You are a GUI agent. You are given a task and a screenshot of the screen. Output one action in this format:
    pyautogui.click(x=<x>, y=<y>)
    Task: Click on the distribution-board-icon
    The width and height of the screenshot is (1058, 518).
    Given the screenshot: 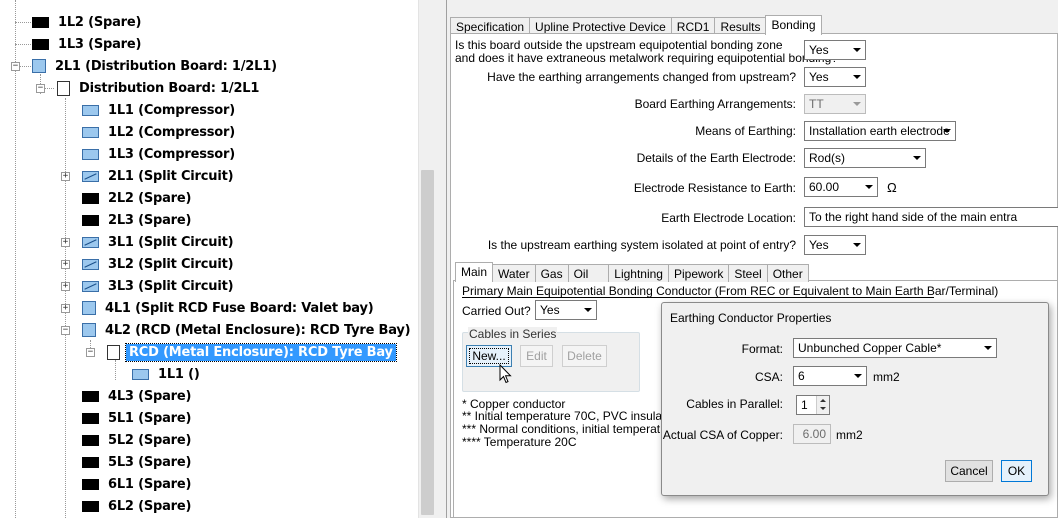 What is the action you would take?
    pyautogui.click(x=39, y=66)
    